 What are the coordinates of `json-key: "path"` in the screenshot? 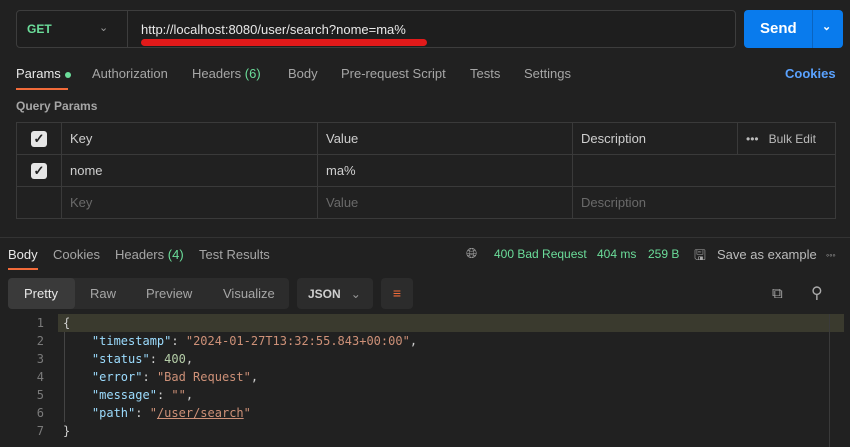 It's located at (113, 413).